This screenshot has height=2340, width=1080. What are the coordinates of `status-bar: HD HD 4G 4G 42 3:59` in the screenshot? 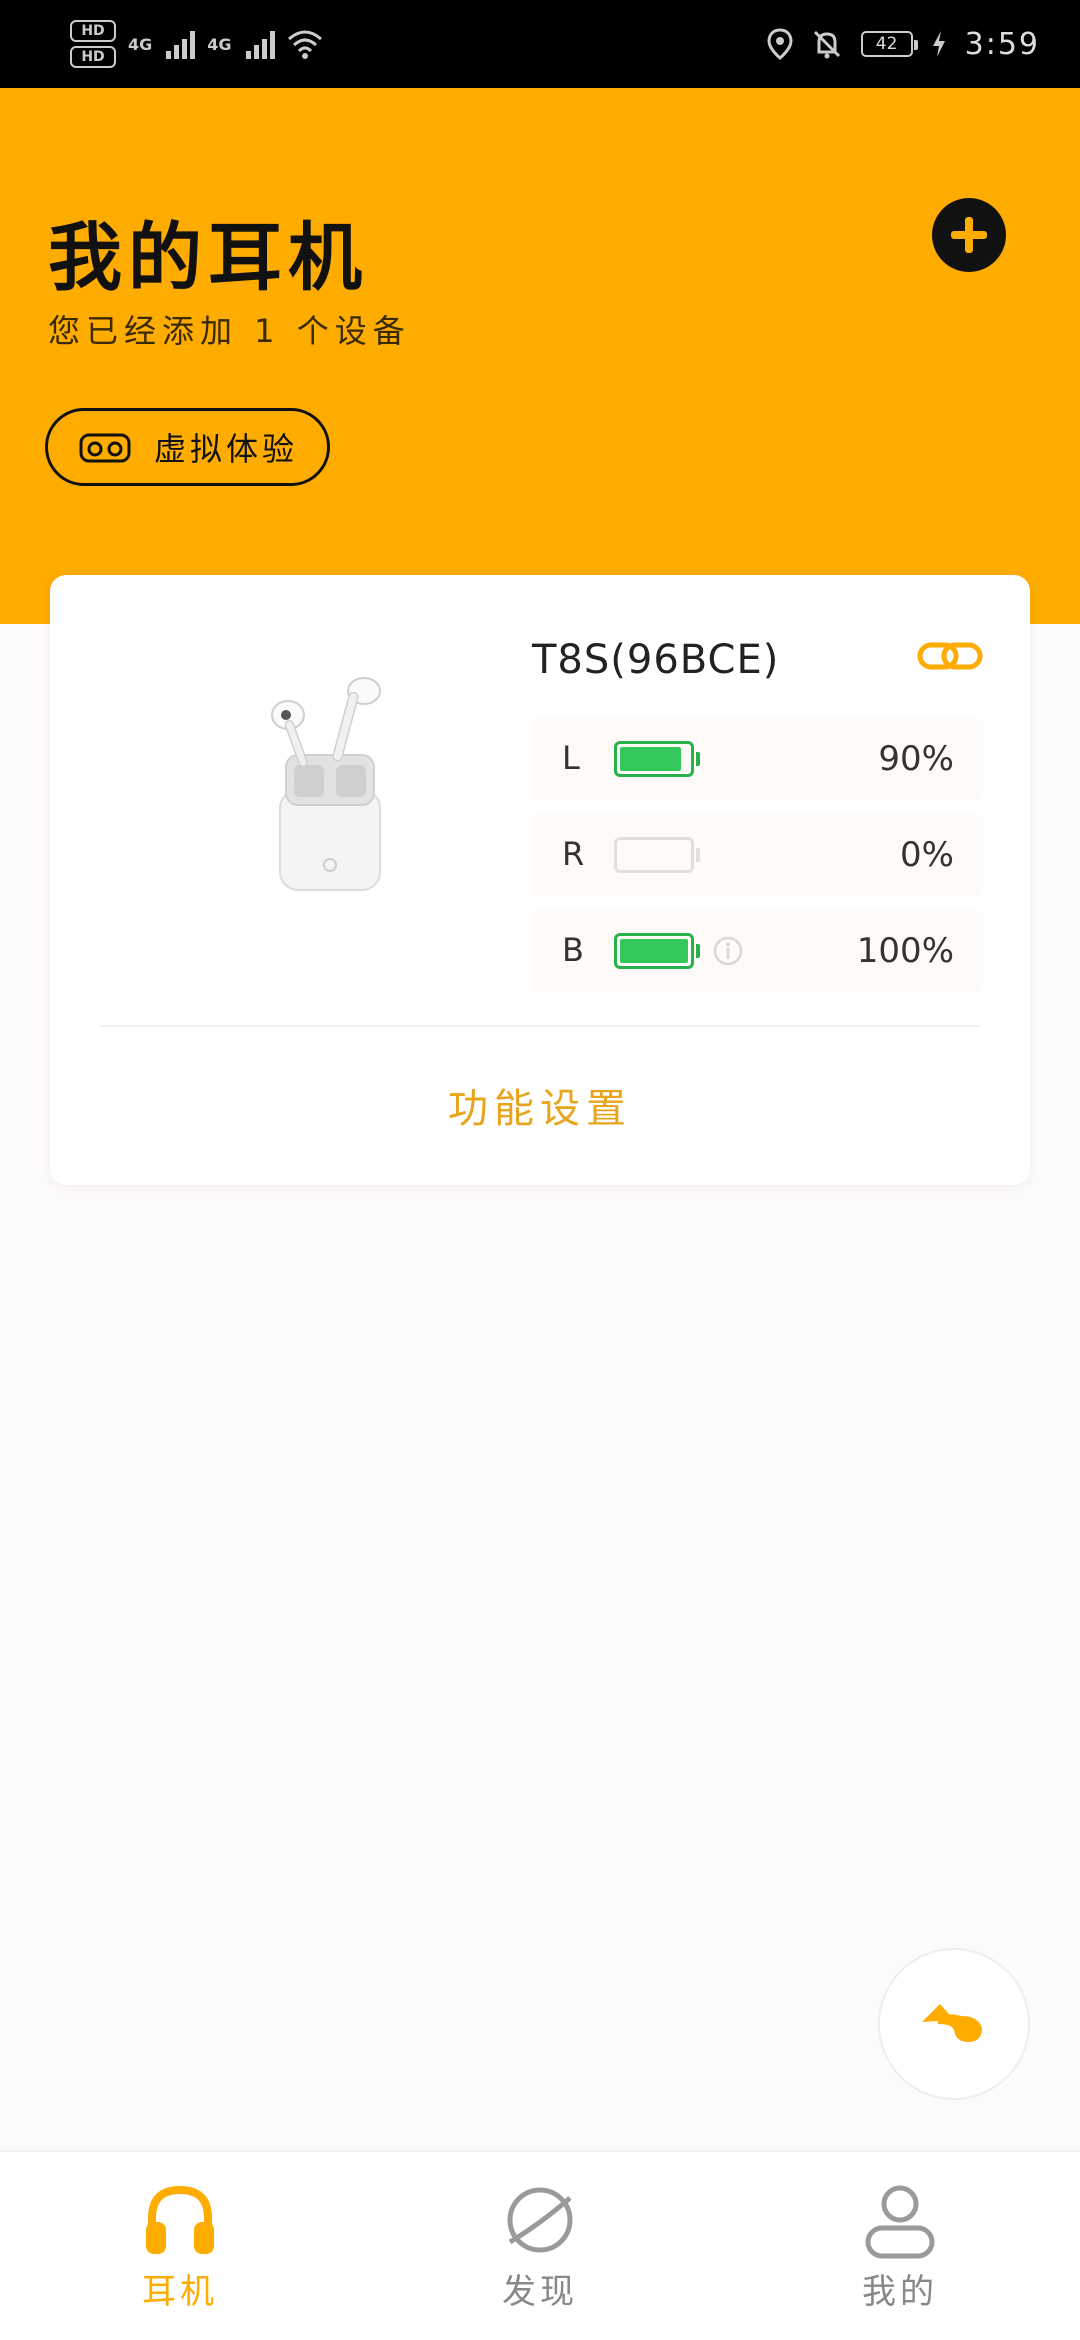 It's located at (540, 44).